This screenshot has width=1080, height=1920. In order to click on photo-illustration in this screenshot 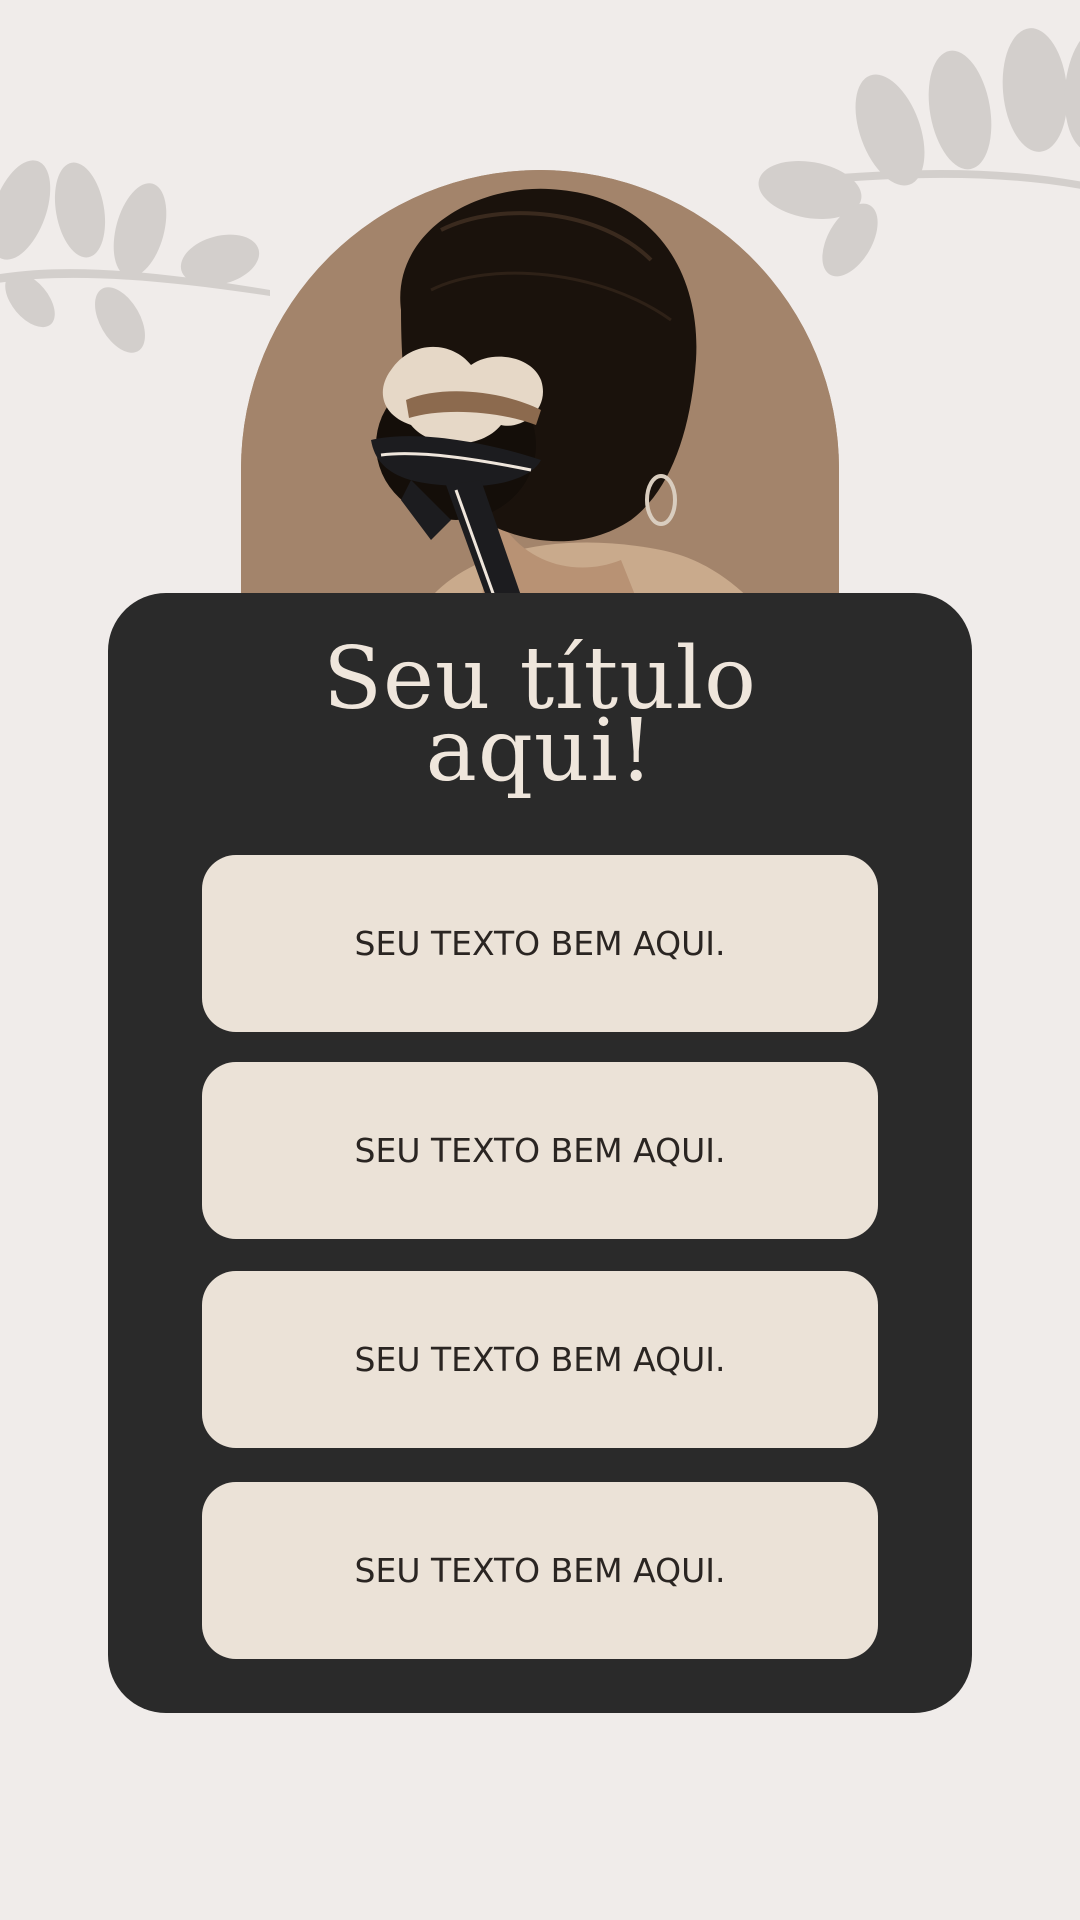, I will do `click(540, 390)`.